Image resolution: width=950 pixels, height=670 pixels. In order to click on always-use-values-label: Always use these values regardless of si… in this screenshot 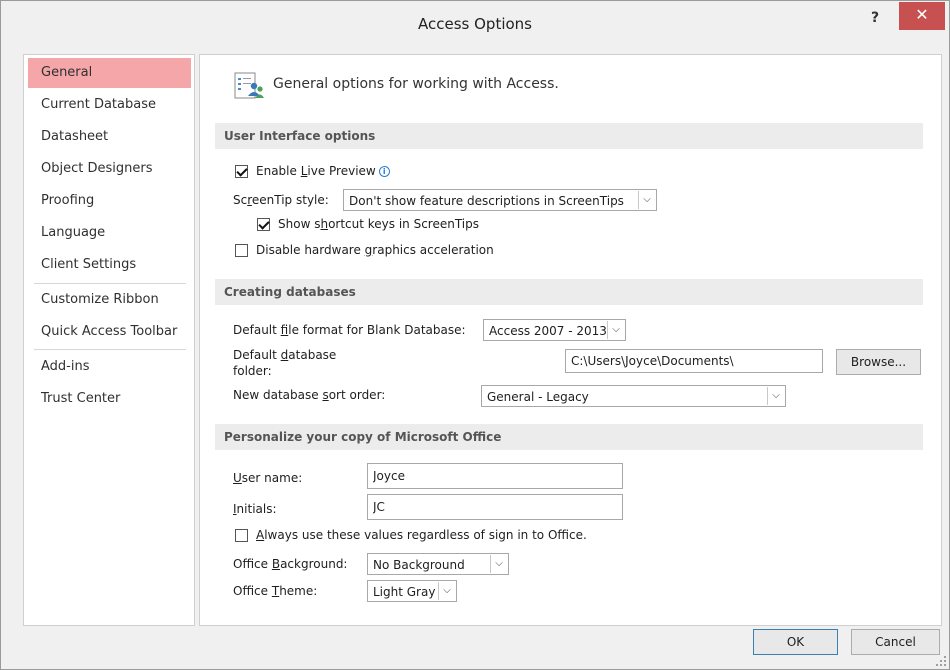, I will do `click(421, 535)`.